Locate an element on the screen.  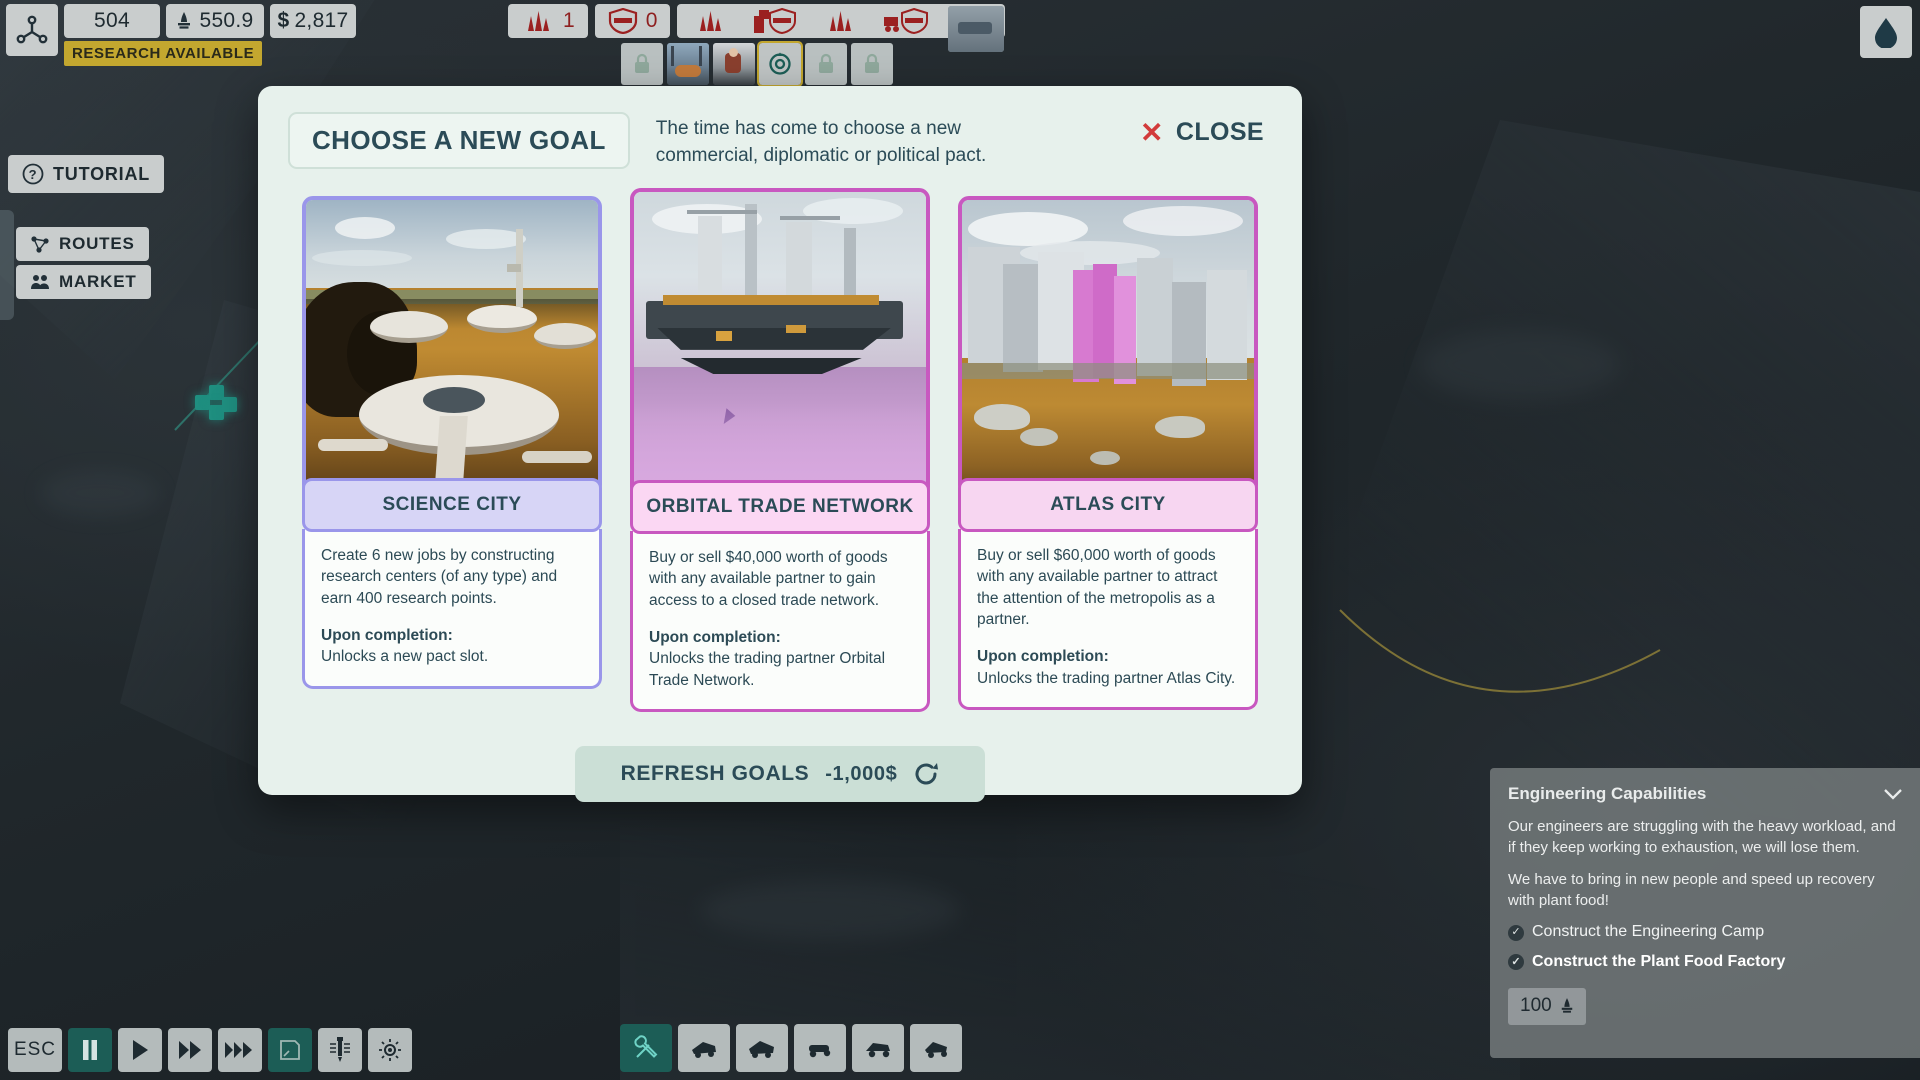
population-chip: 550.9 is located at coordinates (215, 21).